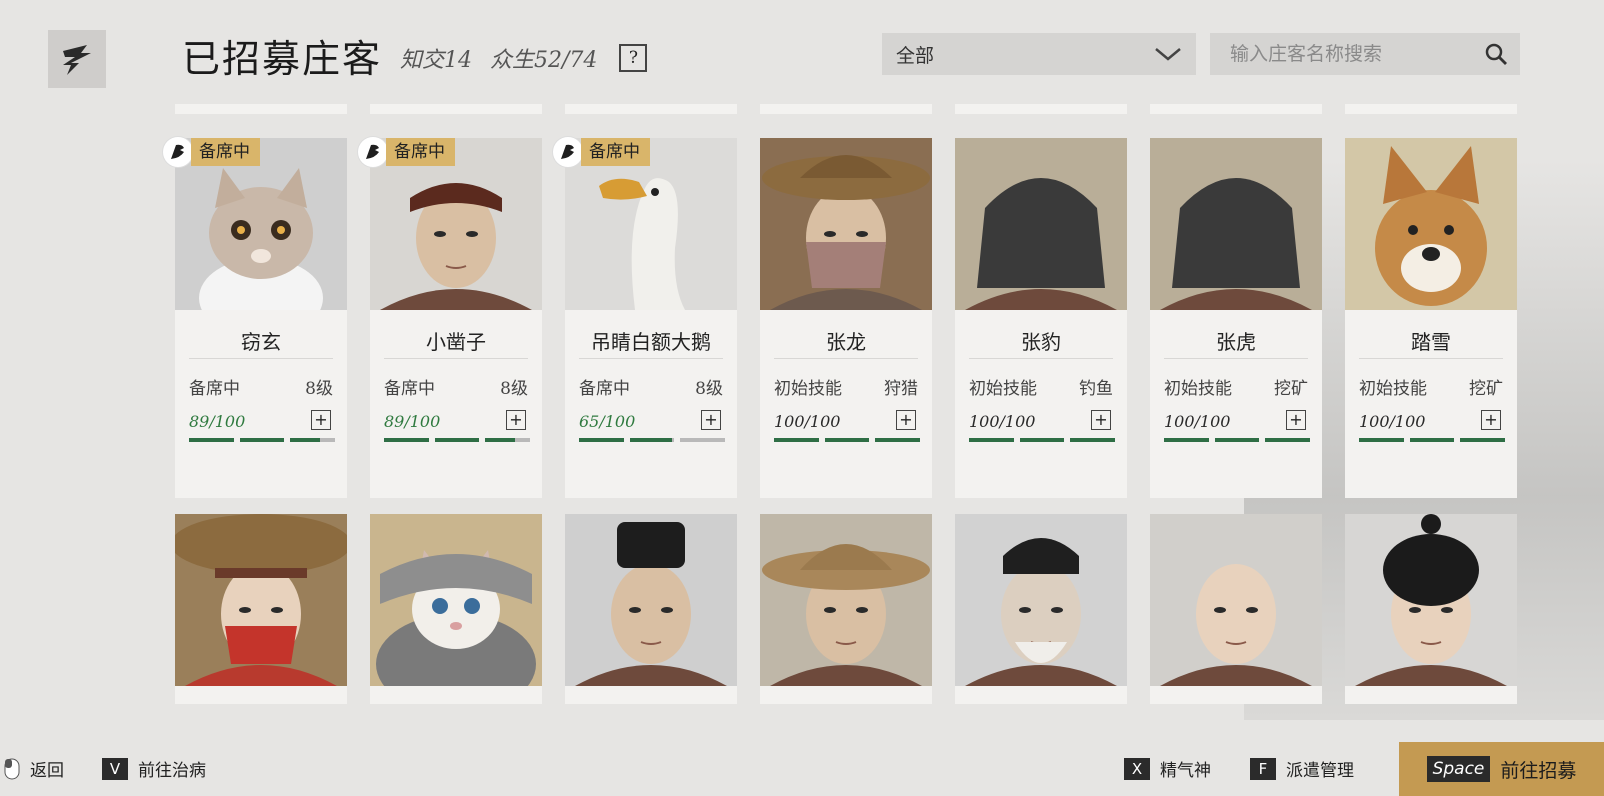 The height and width of the screenshot is (796, 1604). Describe the element at coordinates (178, 152) in the screenshot. I see `banner-icon` at that location.